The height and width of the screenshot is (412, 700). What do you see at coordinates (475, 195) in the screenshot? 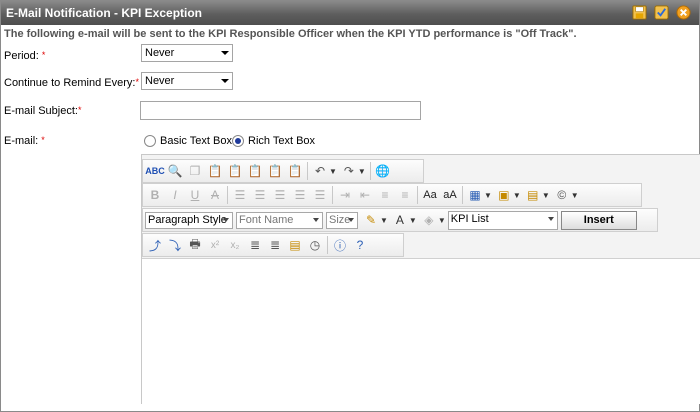
I see `table-icon: ▦` at bounding box center [475, 195].